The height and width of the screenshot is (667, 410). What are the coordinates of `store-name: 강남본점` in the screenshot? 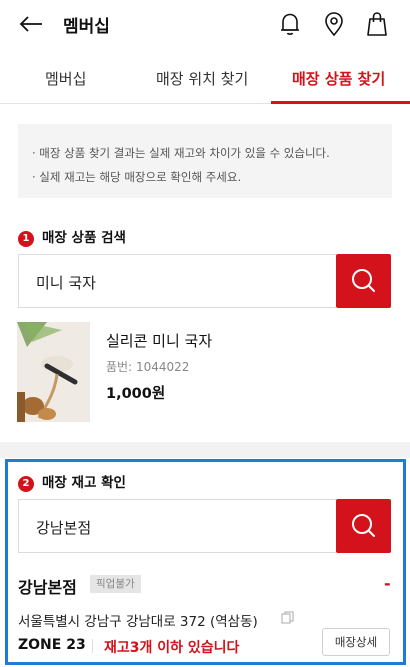 It's located at (47, 587).